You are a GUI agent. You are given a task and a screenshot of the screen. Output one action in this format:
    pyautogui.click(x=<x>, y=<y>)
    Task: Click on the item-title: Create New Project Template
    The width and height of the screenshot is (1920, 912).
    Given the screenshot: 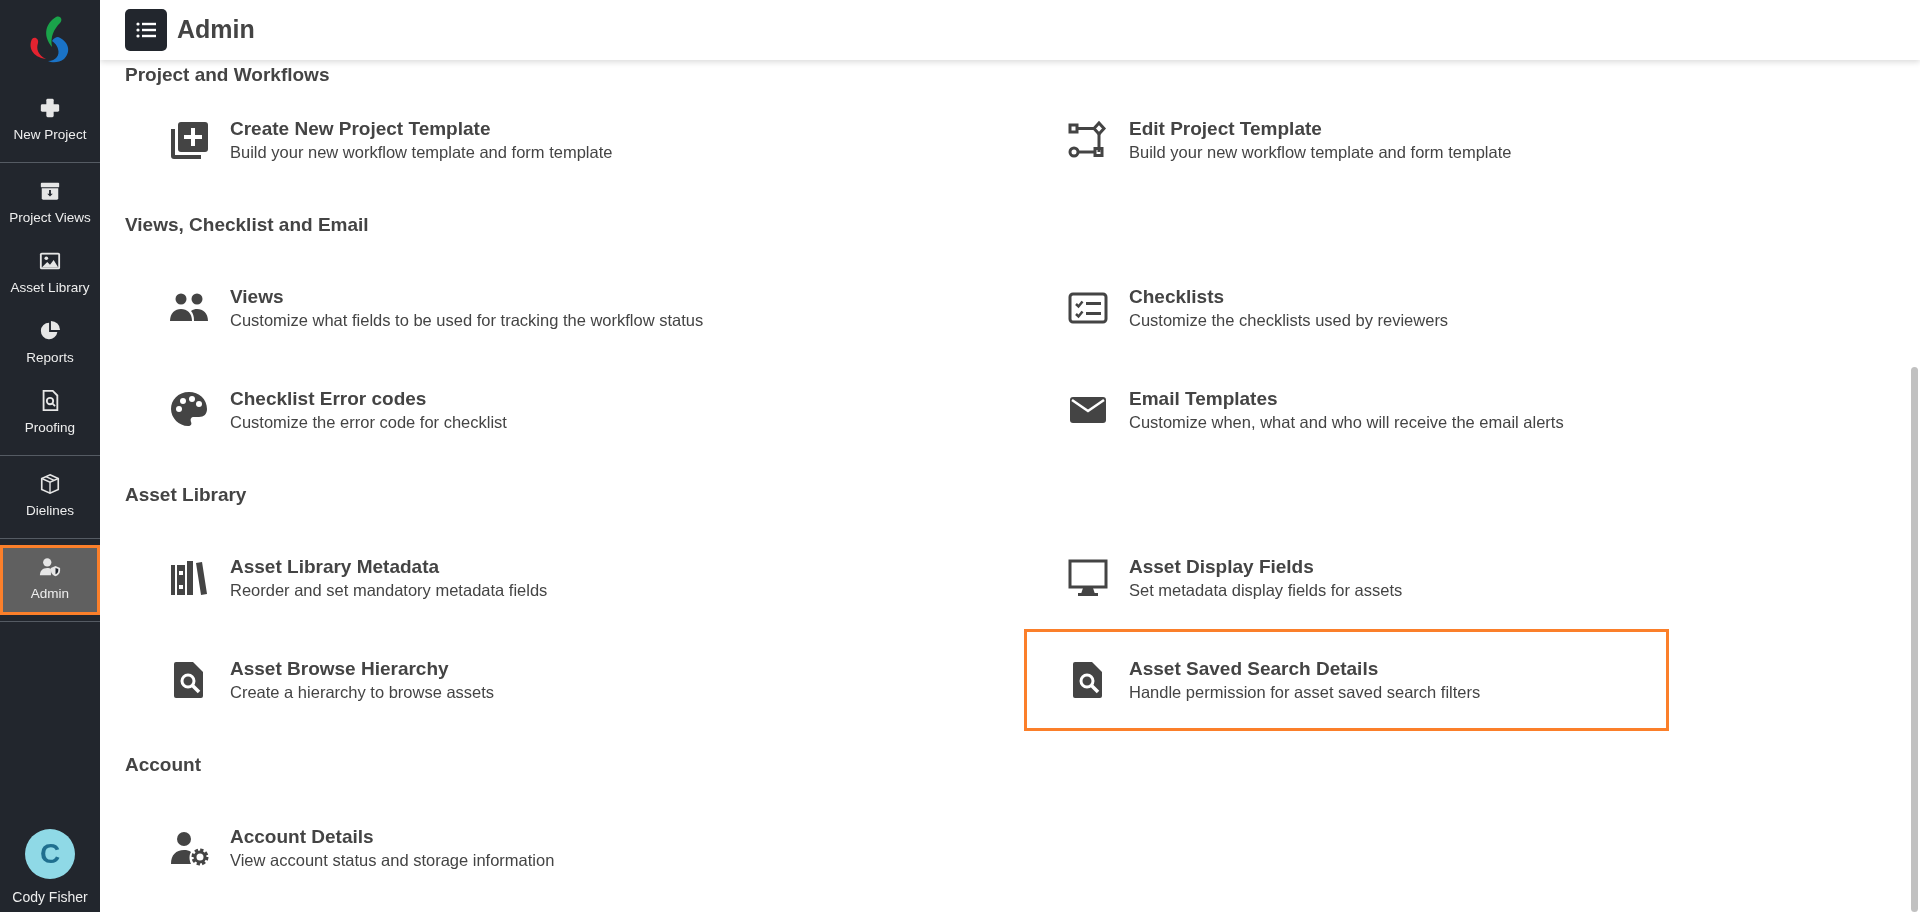 What is the action you would take?
    pyautogui.click(x=361, y=129)
    